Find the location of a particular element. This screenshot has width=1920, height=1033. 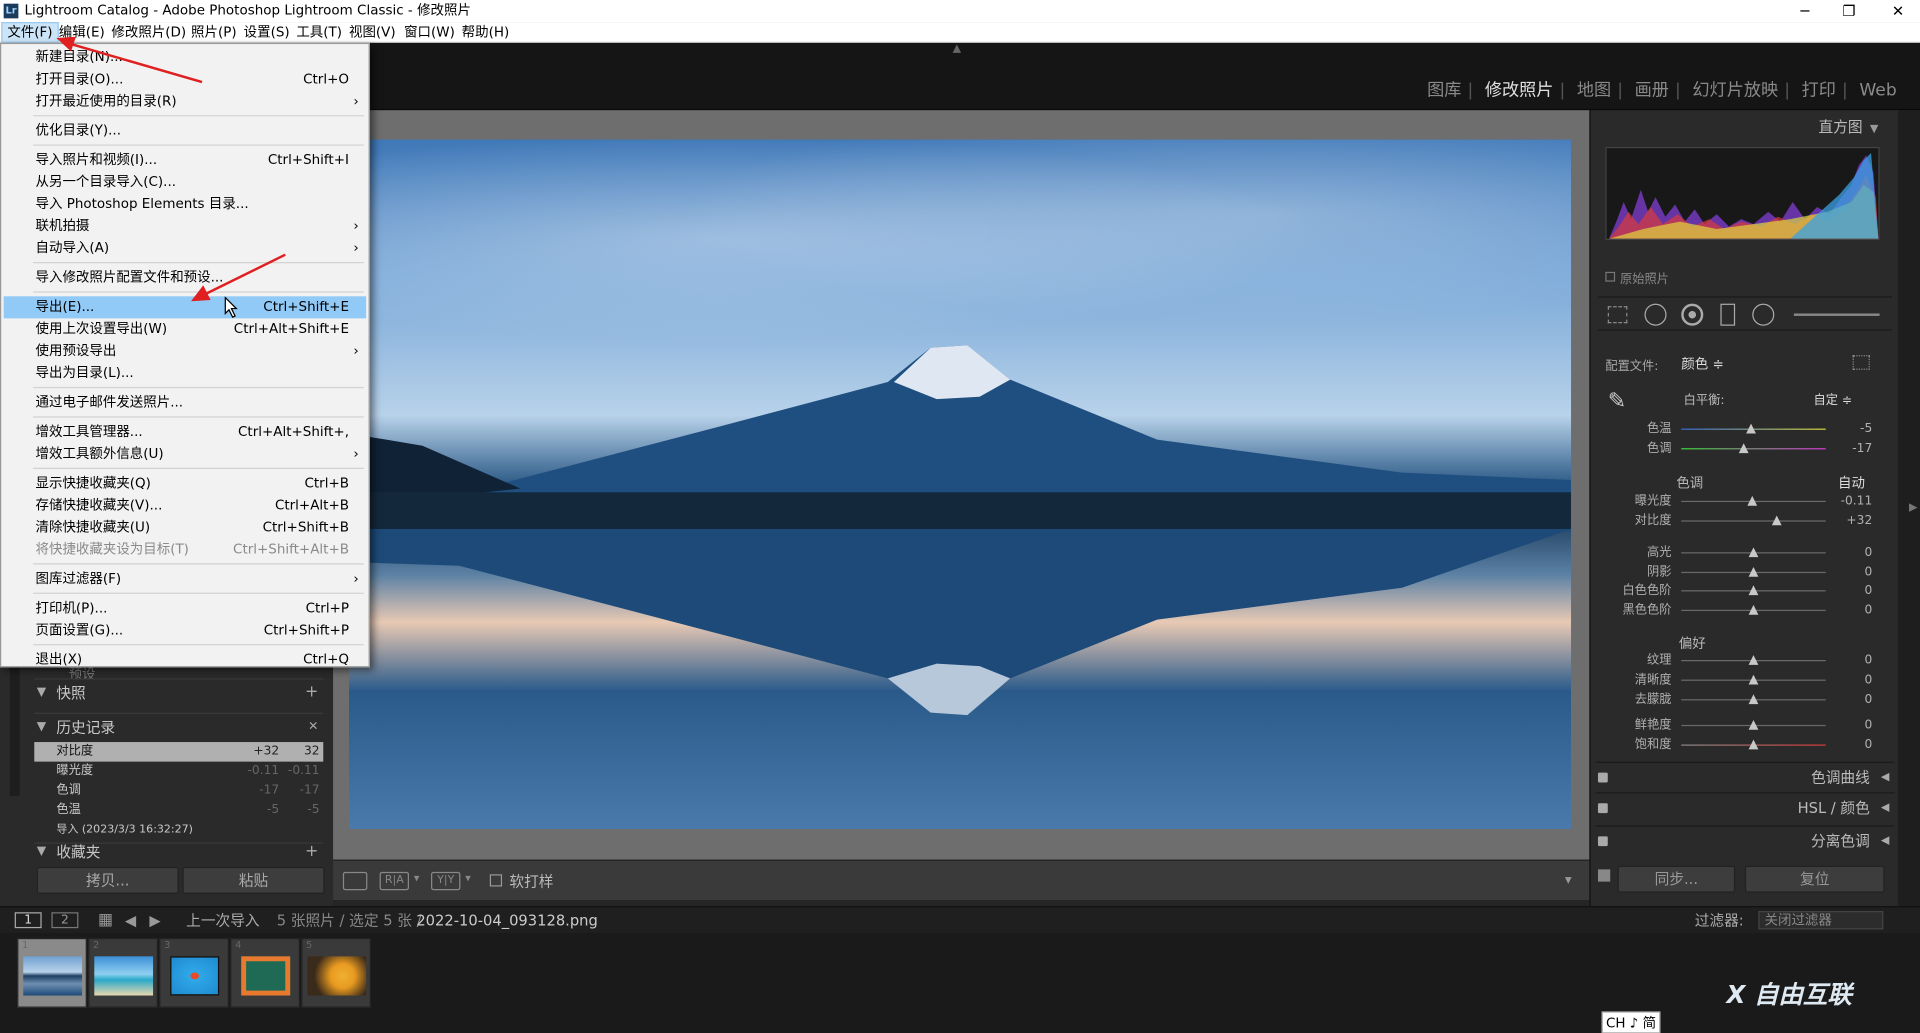

module-develop: 修改照片 is located at coordinates (1519, 89).